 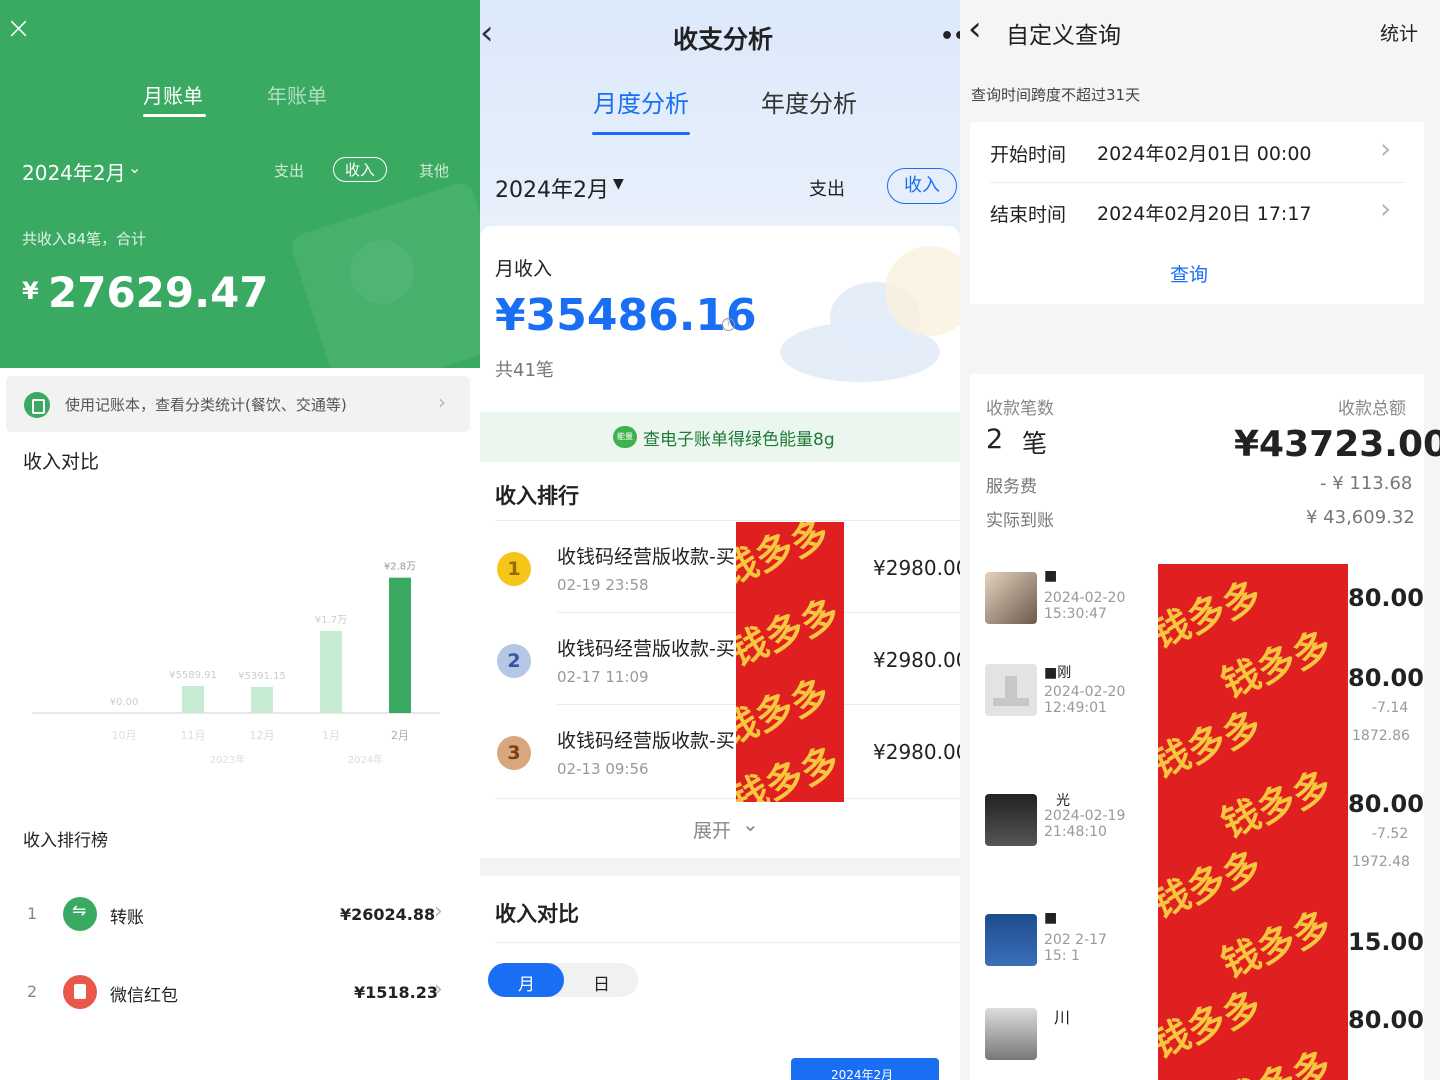 What do you see at coordinates (1197, 152) in the screenshot?
I see `start-time-row: 开始时间 2024年02月01日 00:00 ›` at bounding box center [1197, 152].